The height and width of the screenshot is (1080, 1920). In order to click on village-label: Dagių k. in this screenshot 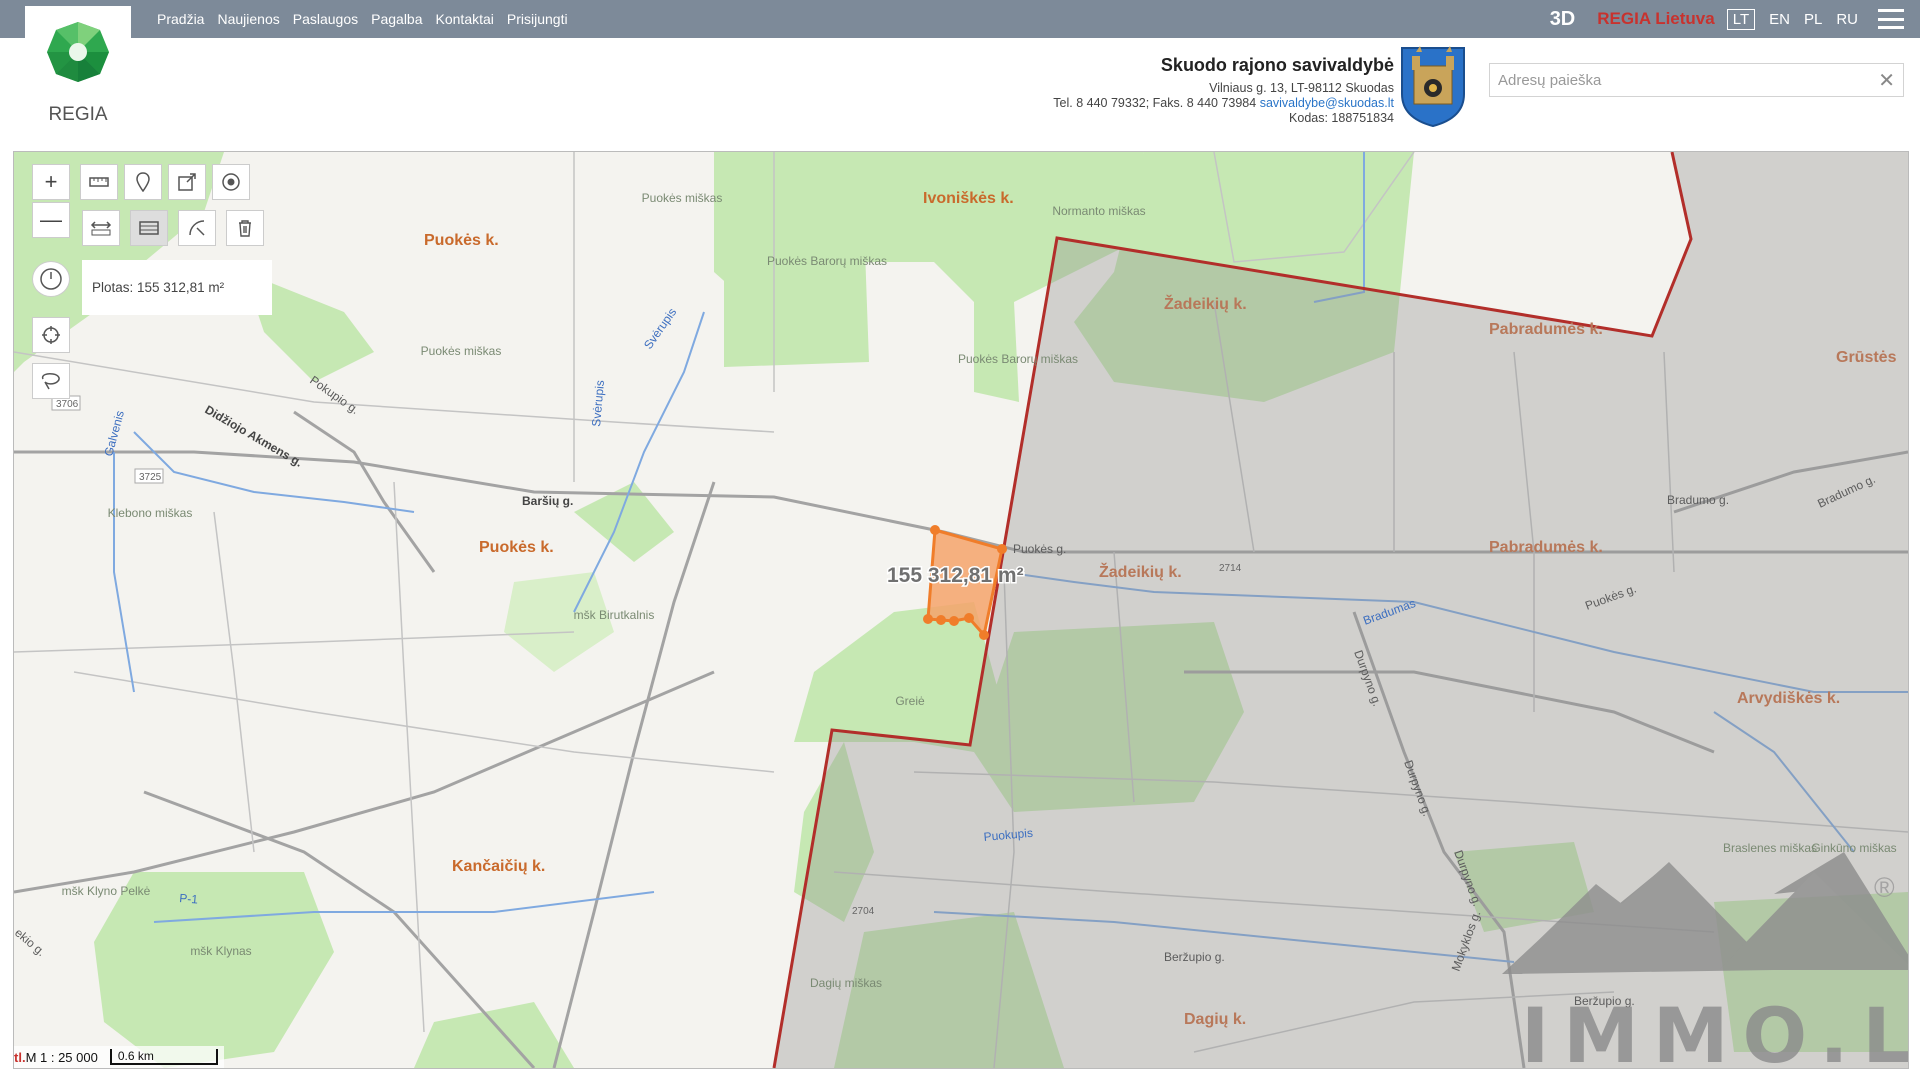, I will do `click(1215, 1019)`.